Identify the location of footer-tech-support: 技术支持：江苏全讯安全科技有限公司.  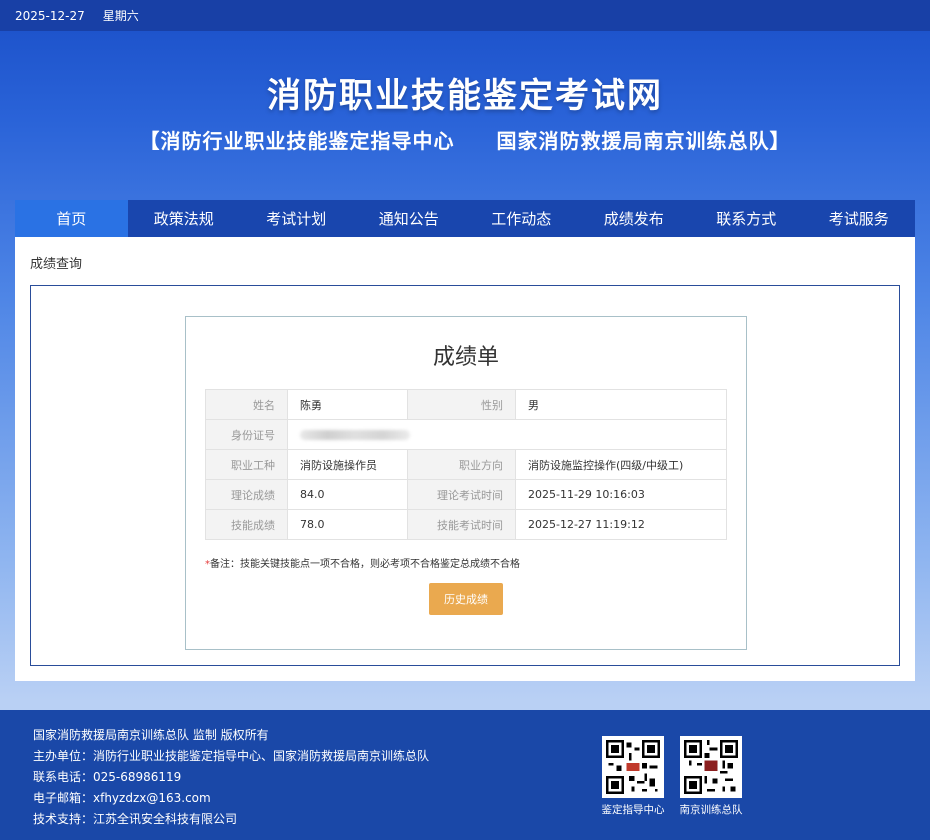
(135, 819).